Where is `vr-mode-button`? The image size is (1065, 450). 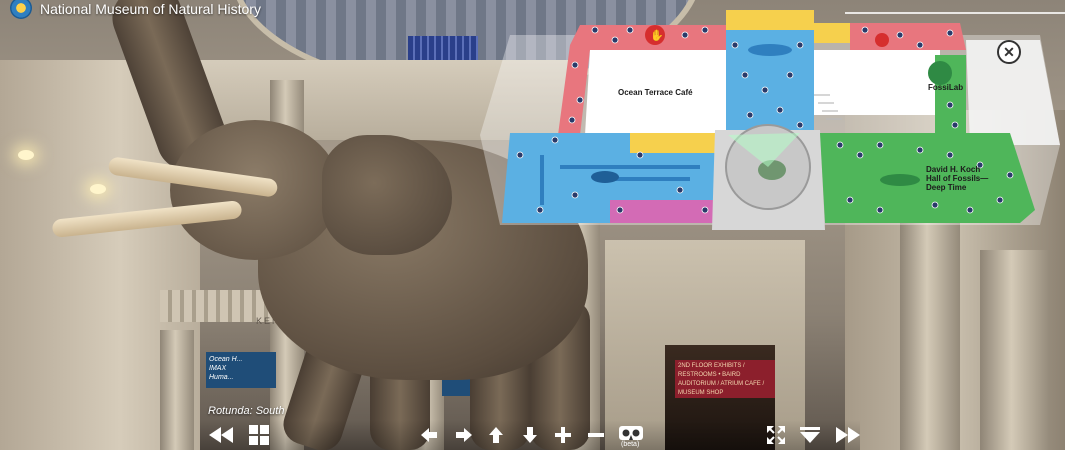
vr-mode-button is located at coordinates (631, 433).